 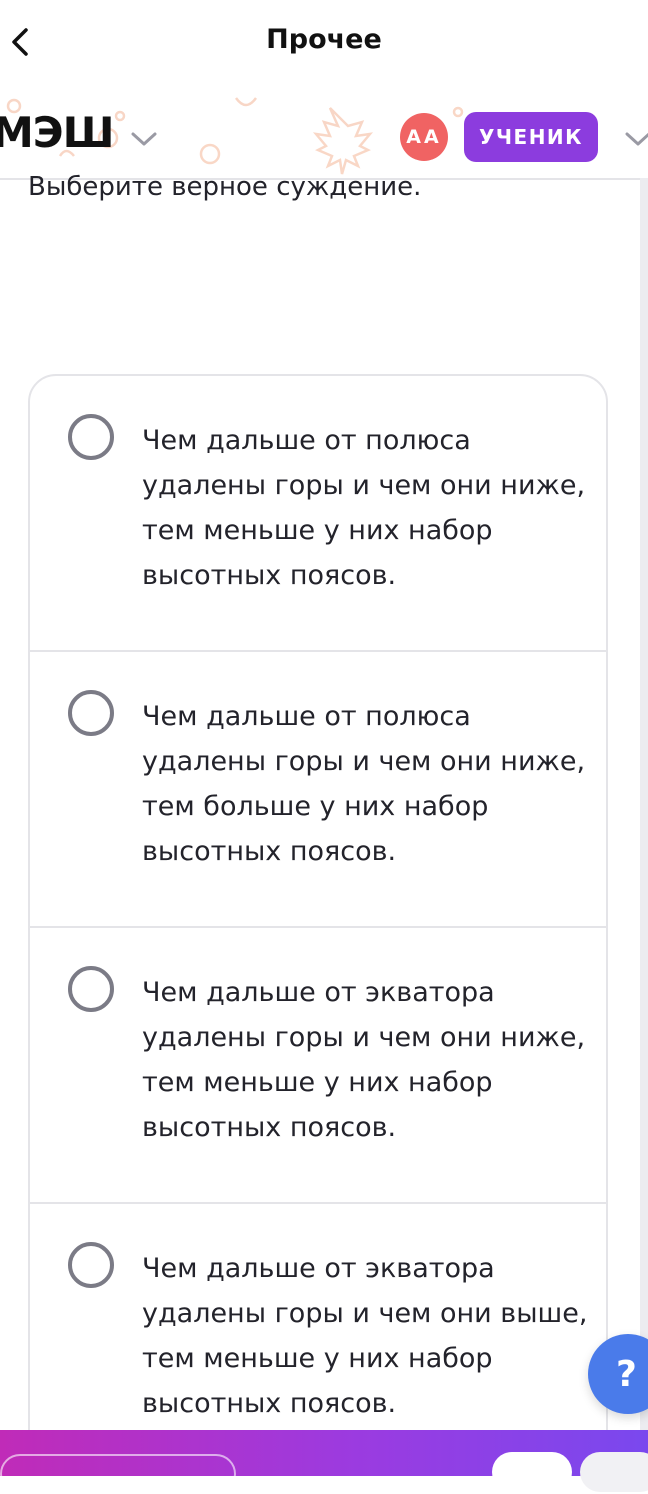 I want to click on page-title: Прочее, so click(x=324, y=39).